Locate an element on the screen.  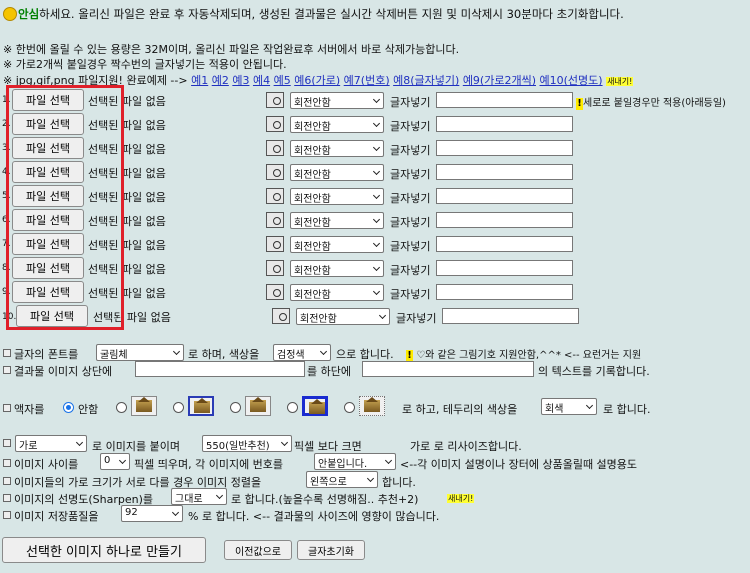
note-even: ※ 가로2개씩 붙일경우 짝수번의 글자넣기는 적용이 안됩니다. is located at coordinates (145, 64).